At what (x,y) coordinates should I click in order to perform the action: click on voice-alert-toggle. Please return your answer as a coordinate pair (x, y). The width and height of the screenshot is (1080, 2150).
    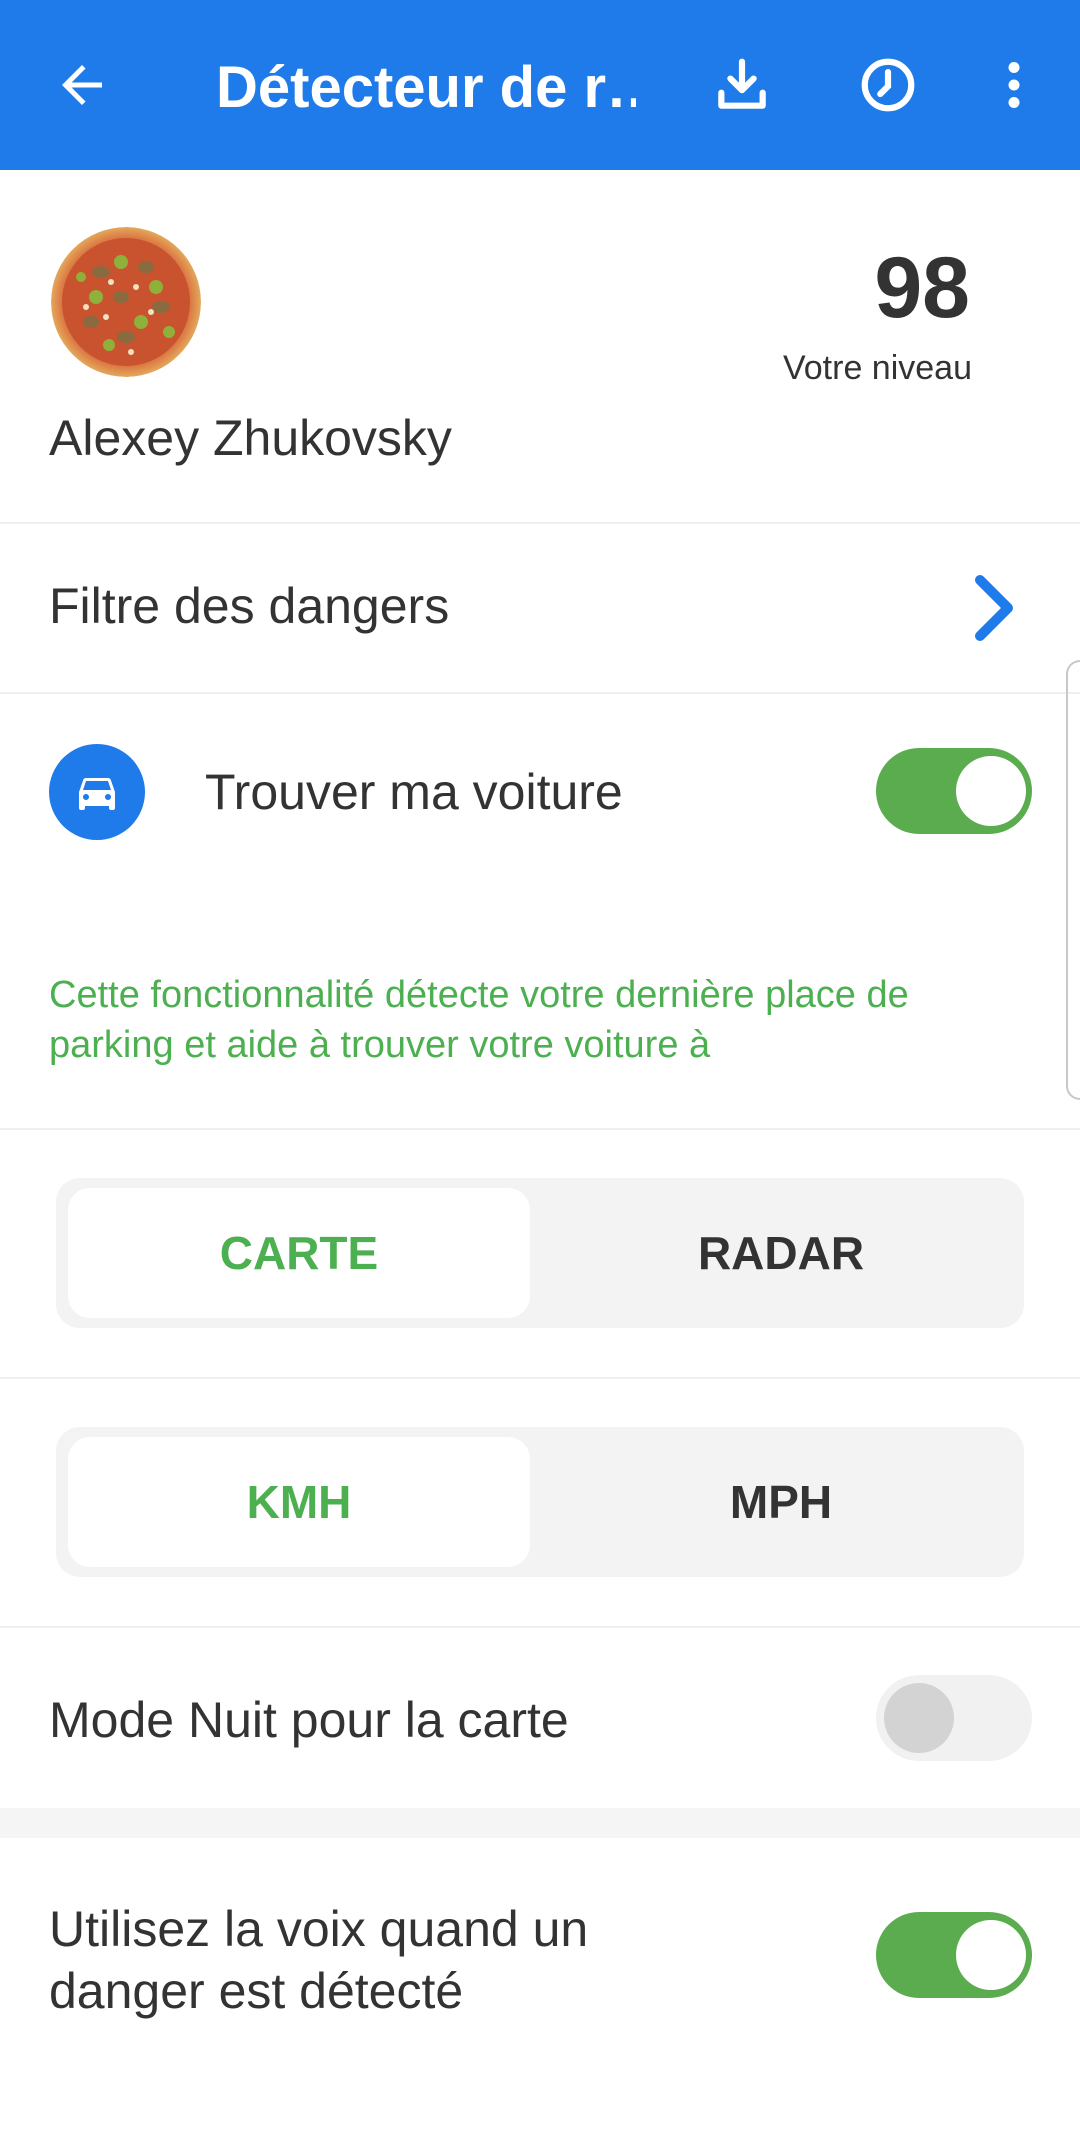
    Looking at the image, I should click on (954, 1955).